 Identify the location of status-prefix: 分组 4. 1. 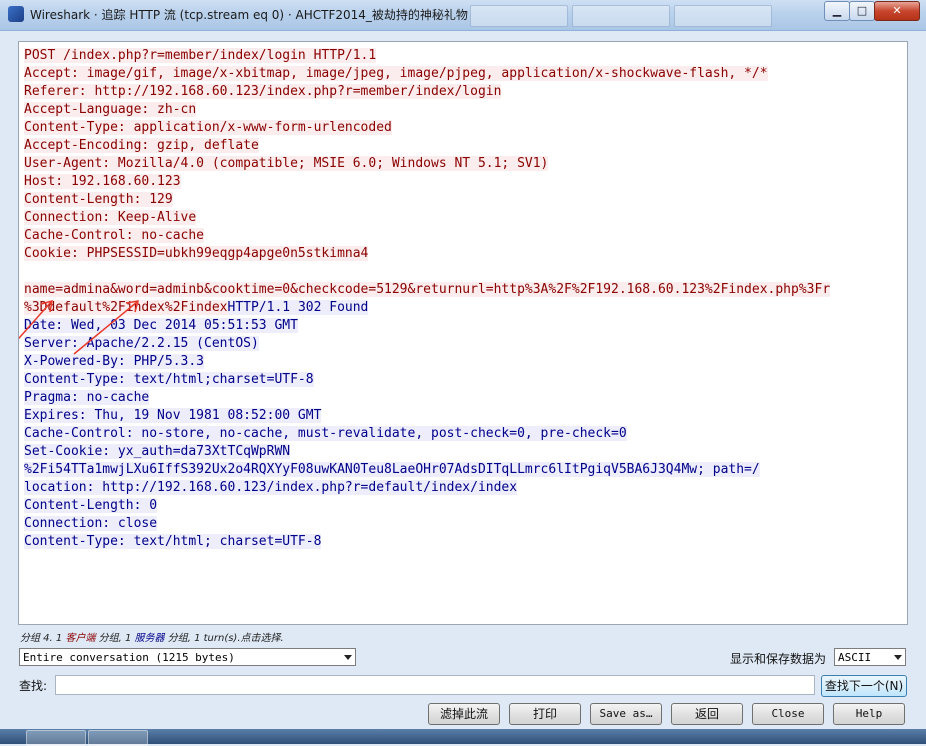
(43, 638).